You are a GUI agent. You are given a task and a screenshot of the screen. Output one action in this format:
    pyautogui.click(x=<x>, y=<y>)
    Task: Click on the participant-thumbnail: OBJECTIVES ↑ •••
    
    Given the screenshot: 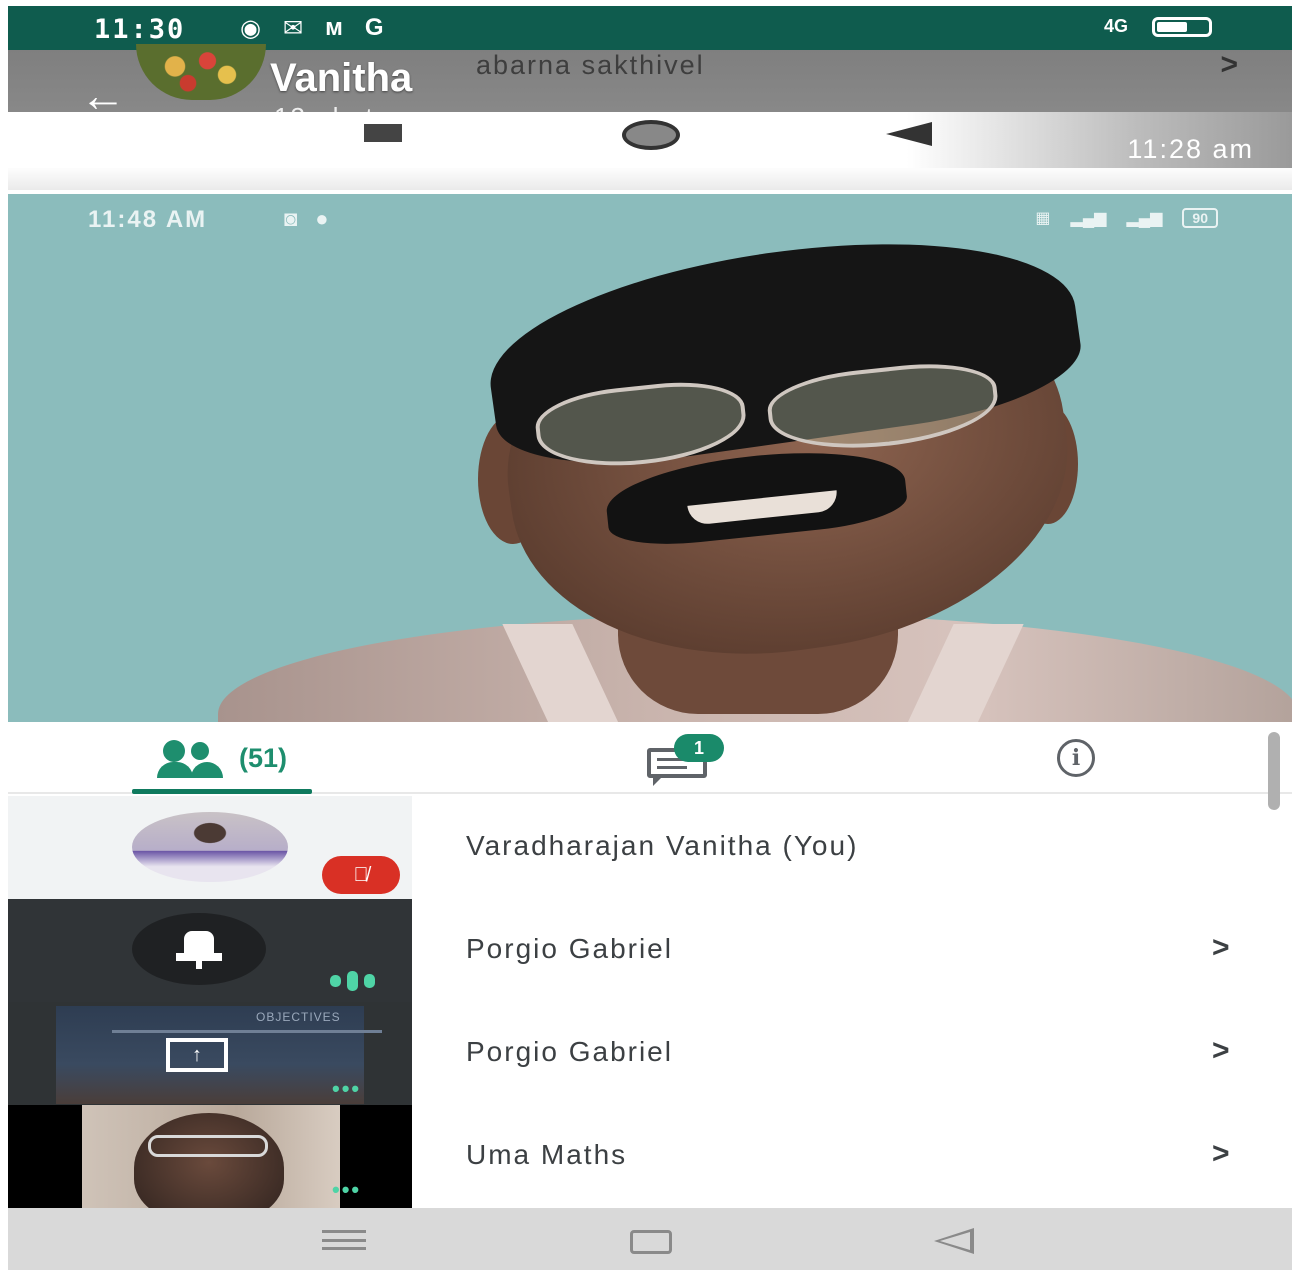 What is the action you would take?
    pyautogui.click(x=210, y=1053)
    